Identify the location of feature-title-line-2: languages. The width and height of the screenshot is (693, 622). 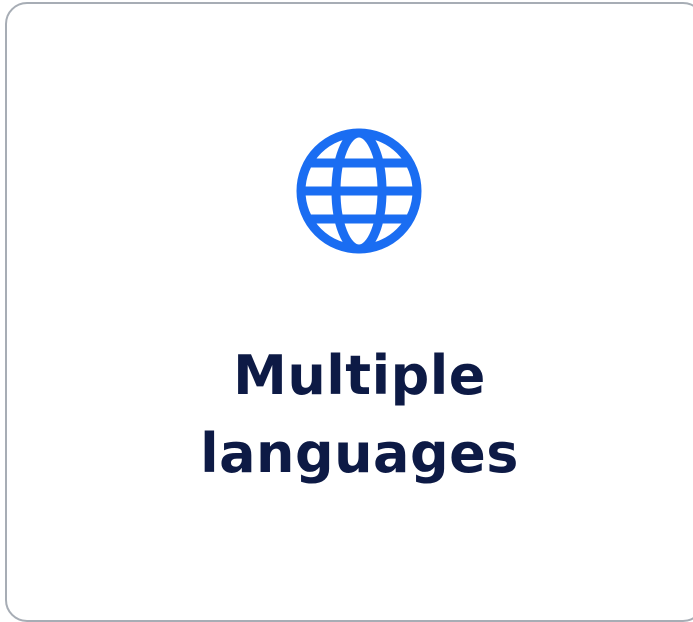
(359, 453).